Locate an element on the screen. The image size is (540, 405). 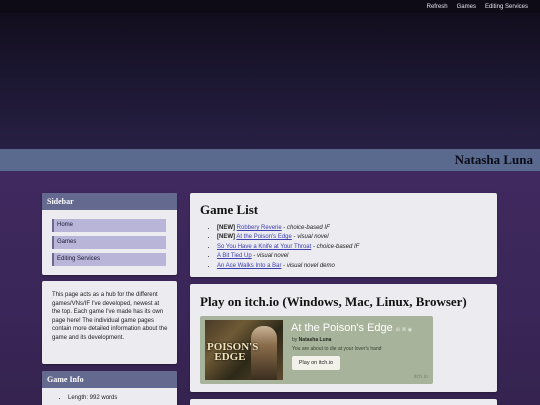
game-list-item: A Bit Tied Up - visual novel is located at coordinates (288, 256).